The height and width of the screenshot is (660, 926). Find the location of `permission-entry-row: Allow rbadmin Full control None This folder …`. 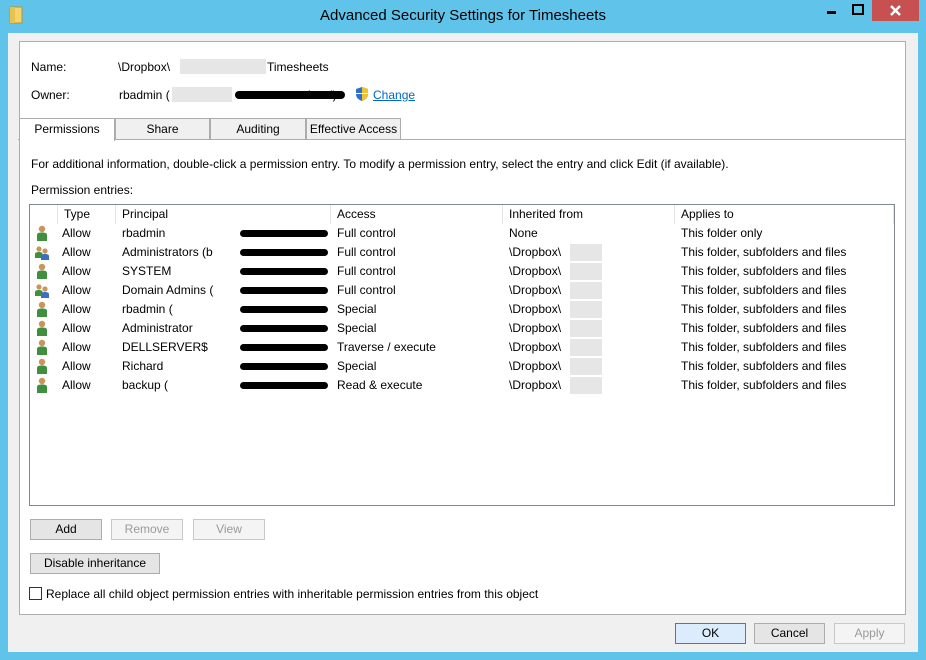

permission-entry-row: Allow rbadmin Full control None This folder … is located at coordinates (462, 233).